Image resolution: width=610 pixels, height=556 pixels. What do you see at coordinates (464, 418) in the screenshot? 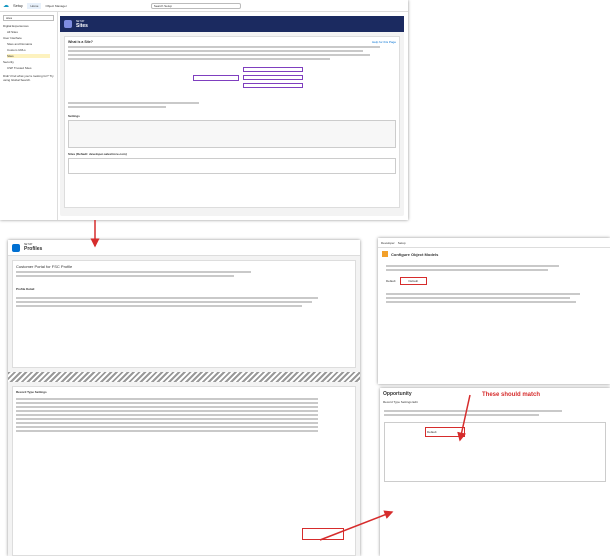
I see `arrow-match` at bounding box center [464, 418].